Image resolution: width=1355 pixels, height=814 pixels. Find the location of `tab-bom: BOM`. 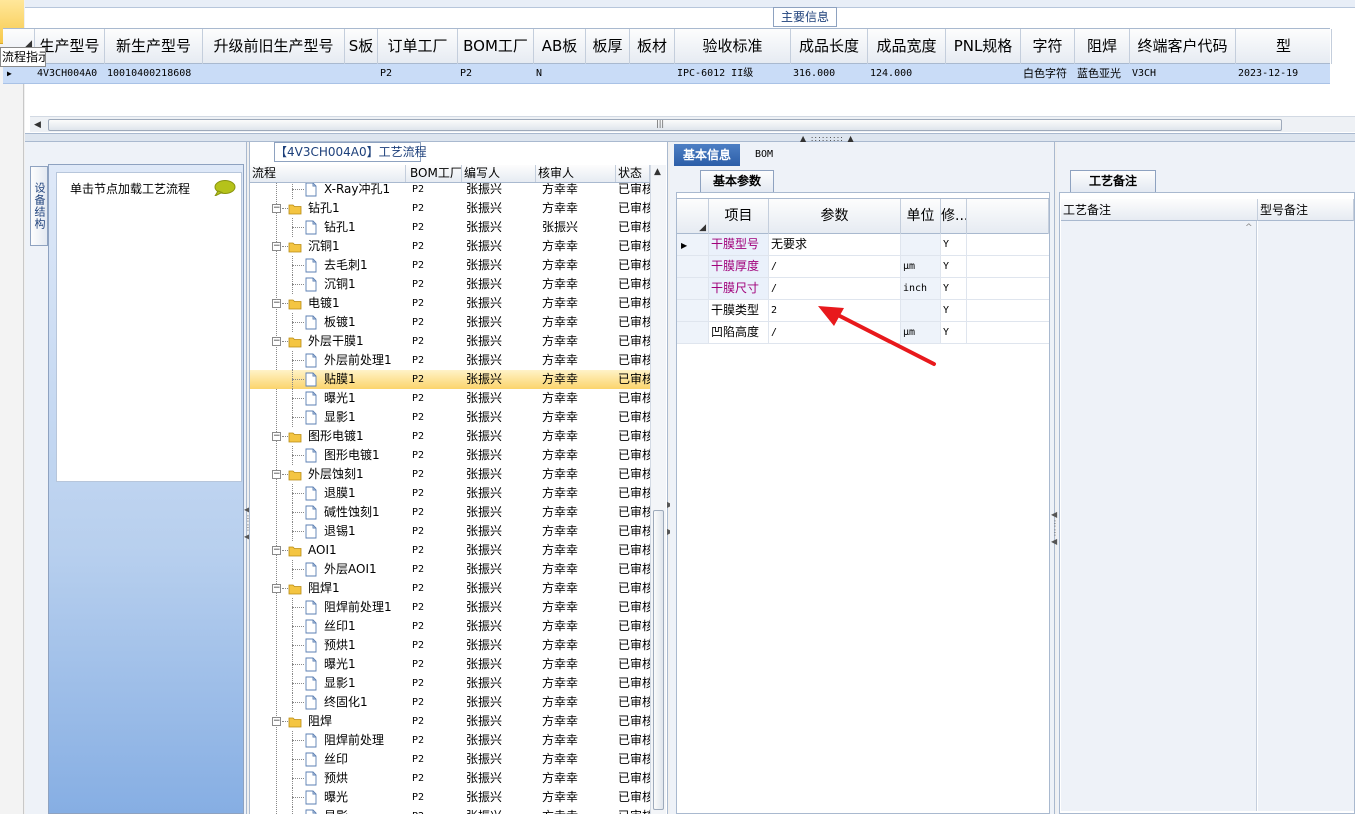

tab-bom: BOM is located at coordinates (764, 155).